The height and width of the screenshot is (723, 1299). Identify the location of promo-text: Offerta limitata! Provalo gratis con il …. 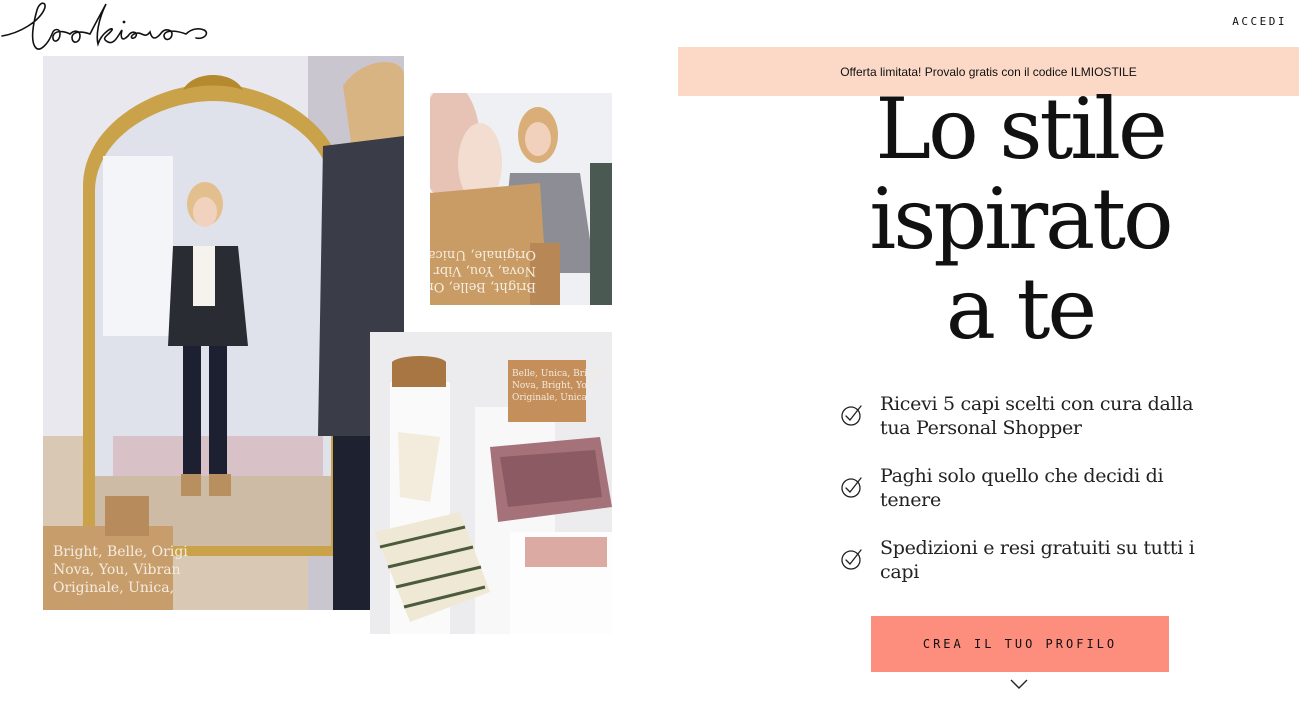
(988, 71).